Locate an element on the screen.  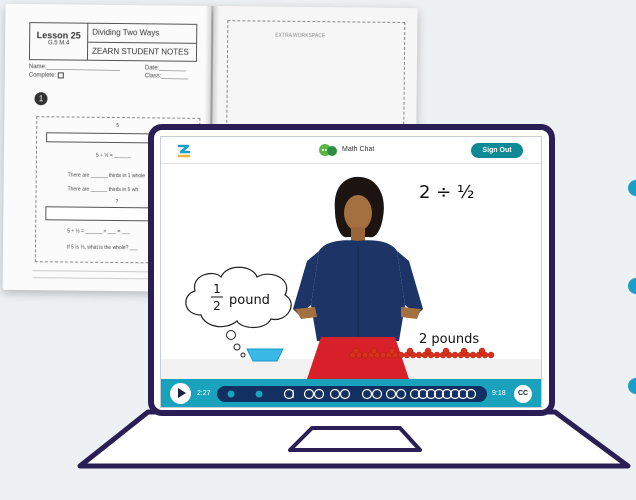
blue-bowl is located at coordinates (265, 355).